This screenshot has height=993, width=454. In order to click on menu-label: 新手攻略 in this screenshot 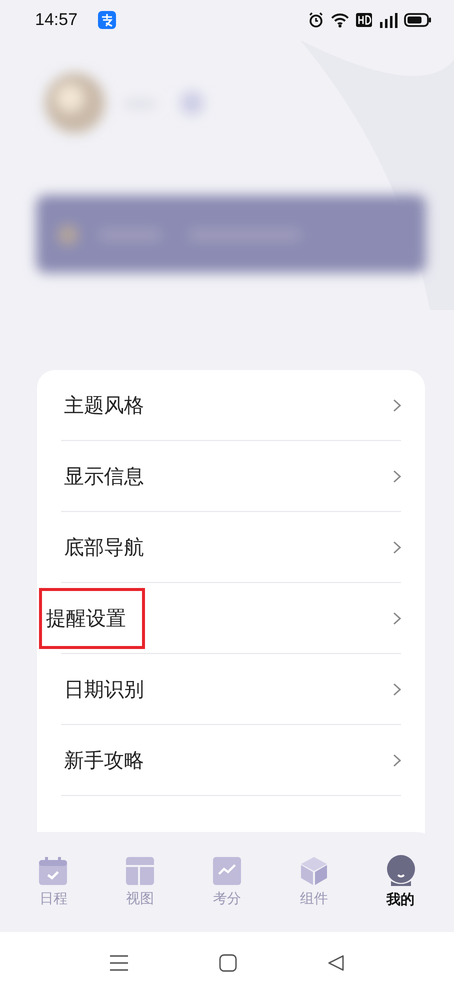, I will do `click(104, 760)`.